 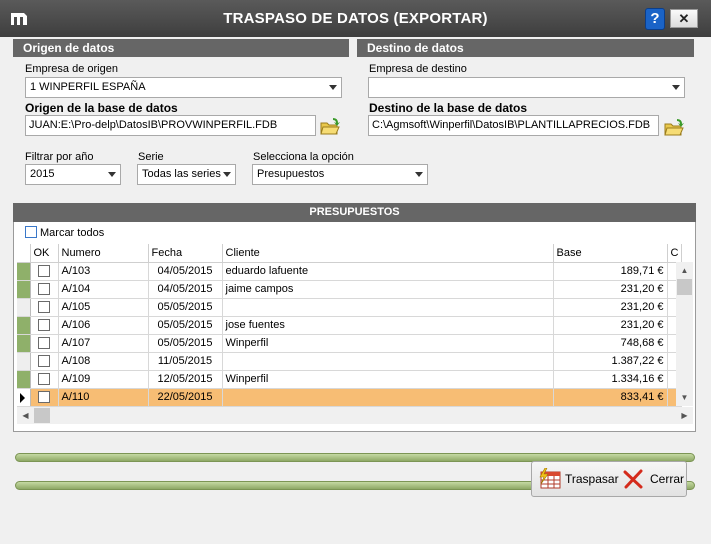 What do you see at coordinates (526, 87) in the screenshot?
I see `destination-company-select` at bounding box center [526, 87].